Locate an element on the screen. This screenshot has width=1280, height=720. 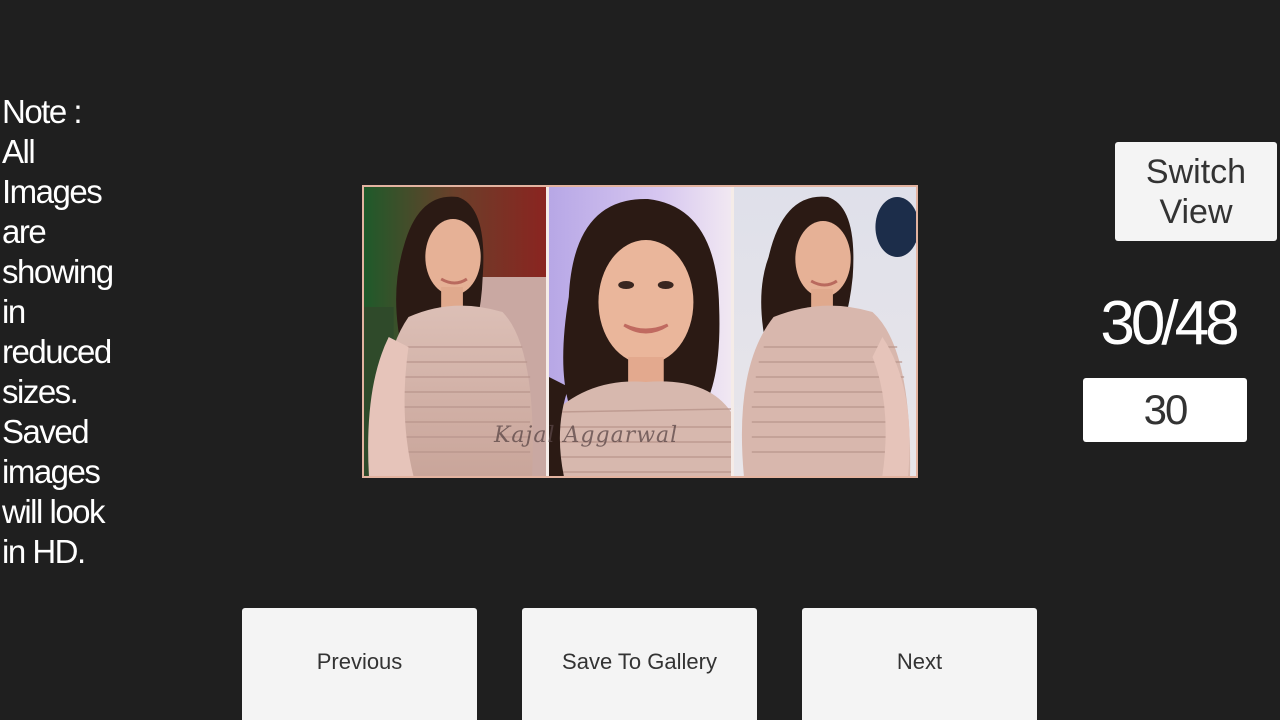
next-button: Next is located at coordinates (919, 664).